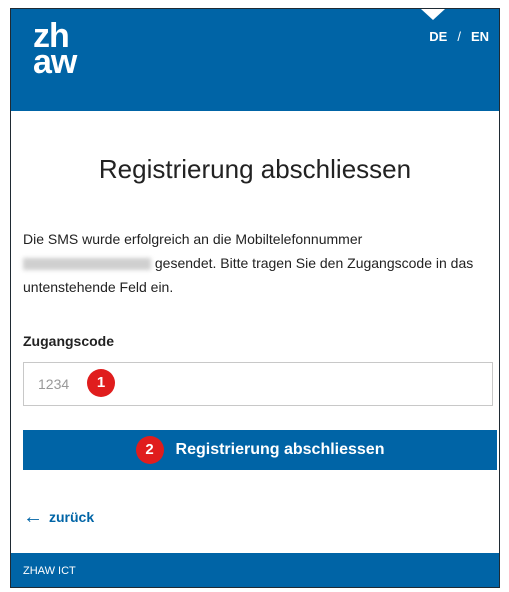 The height and width of the screenshot is (592, 509). I want to click on redacted-phone-number, so click(87, 264).